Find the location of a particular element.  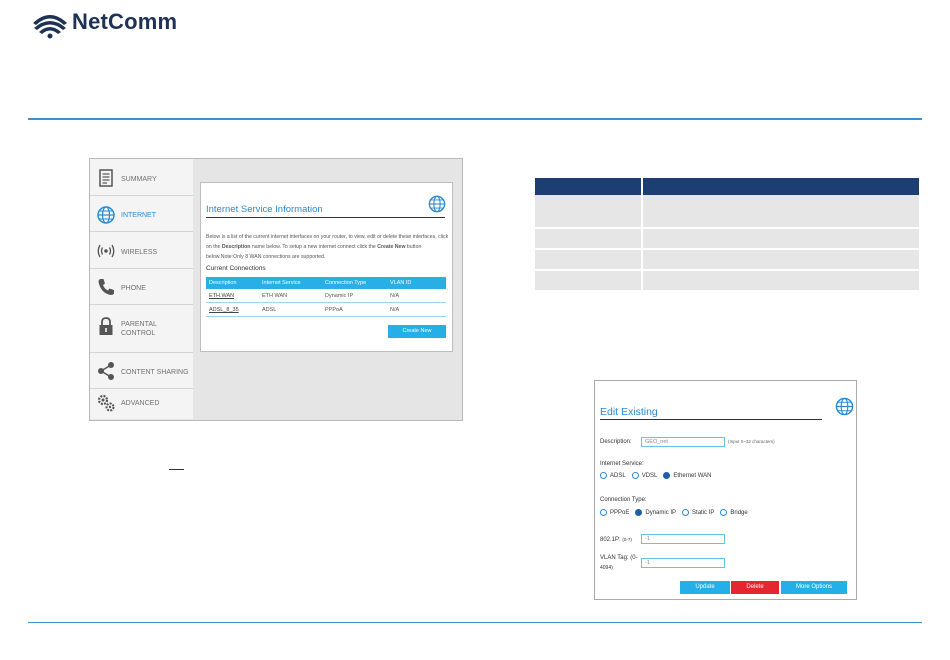

text-underline-mark is located at coordinates (176, 469).